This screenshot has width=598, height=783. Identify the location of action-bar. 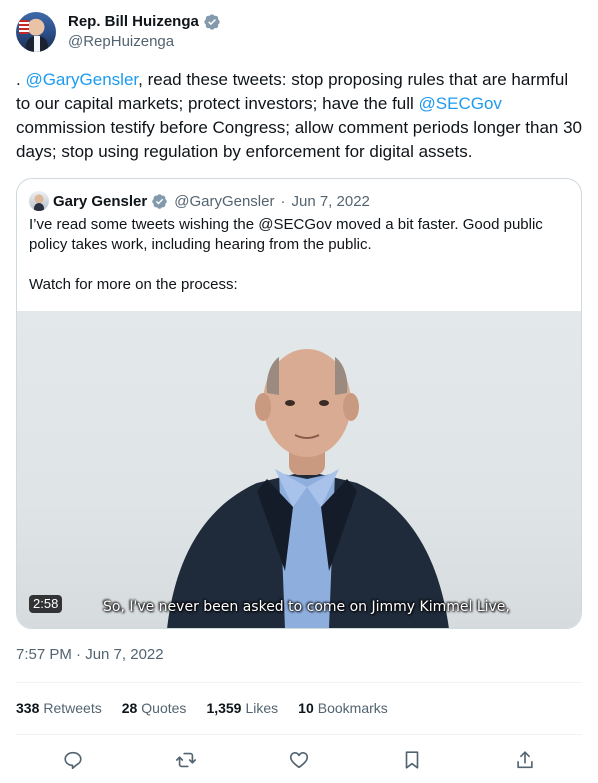
(299, 760).